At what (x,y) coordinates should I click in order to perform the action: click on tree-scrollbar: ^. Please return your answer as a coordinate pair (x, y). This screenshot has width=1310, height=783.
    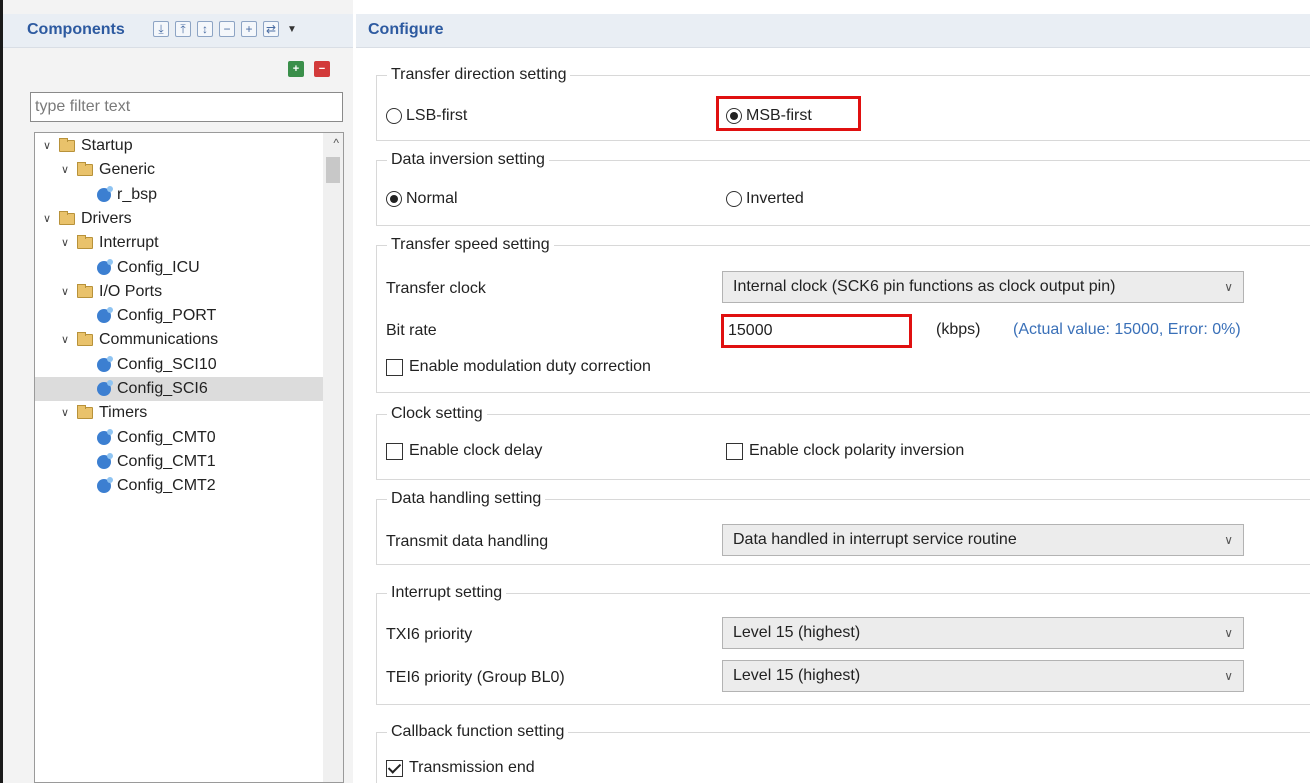
    Looking at the image, I should click on (333, 457).